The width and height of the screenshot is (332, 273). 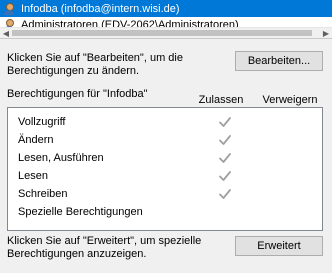 I want to click on permission-name: Spezielle Berechtigungen, so click(x=80, y=212).